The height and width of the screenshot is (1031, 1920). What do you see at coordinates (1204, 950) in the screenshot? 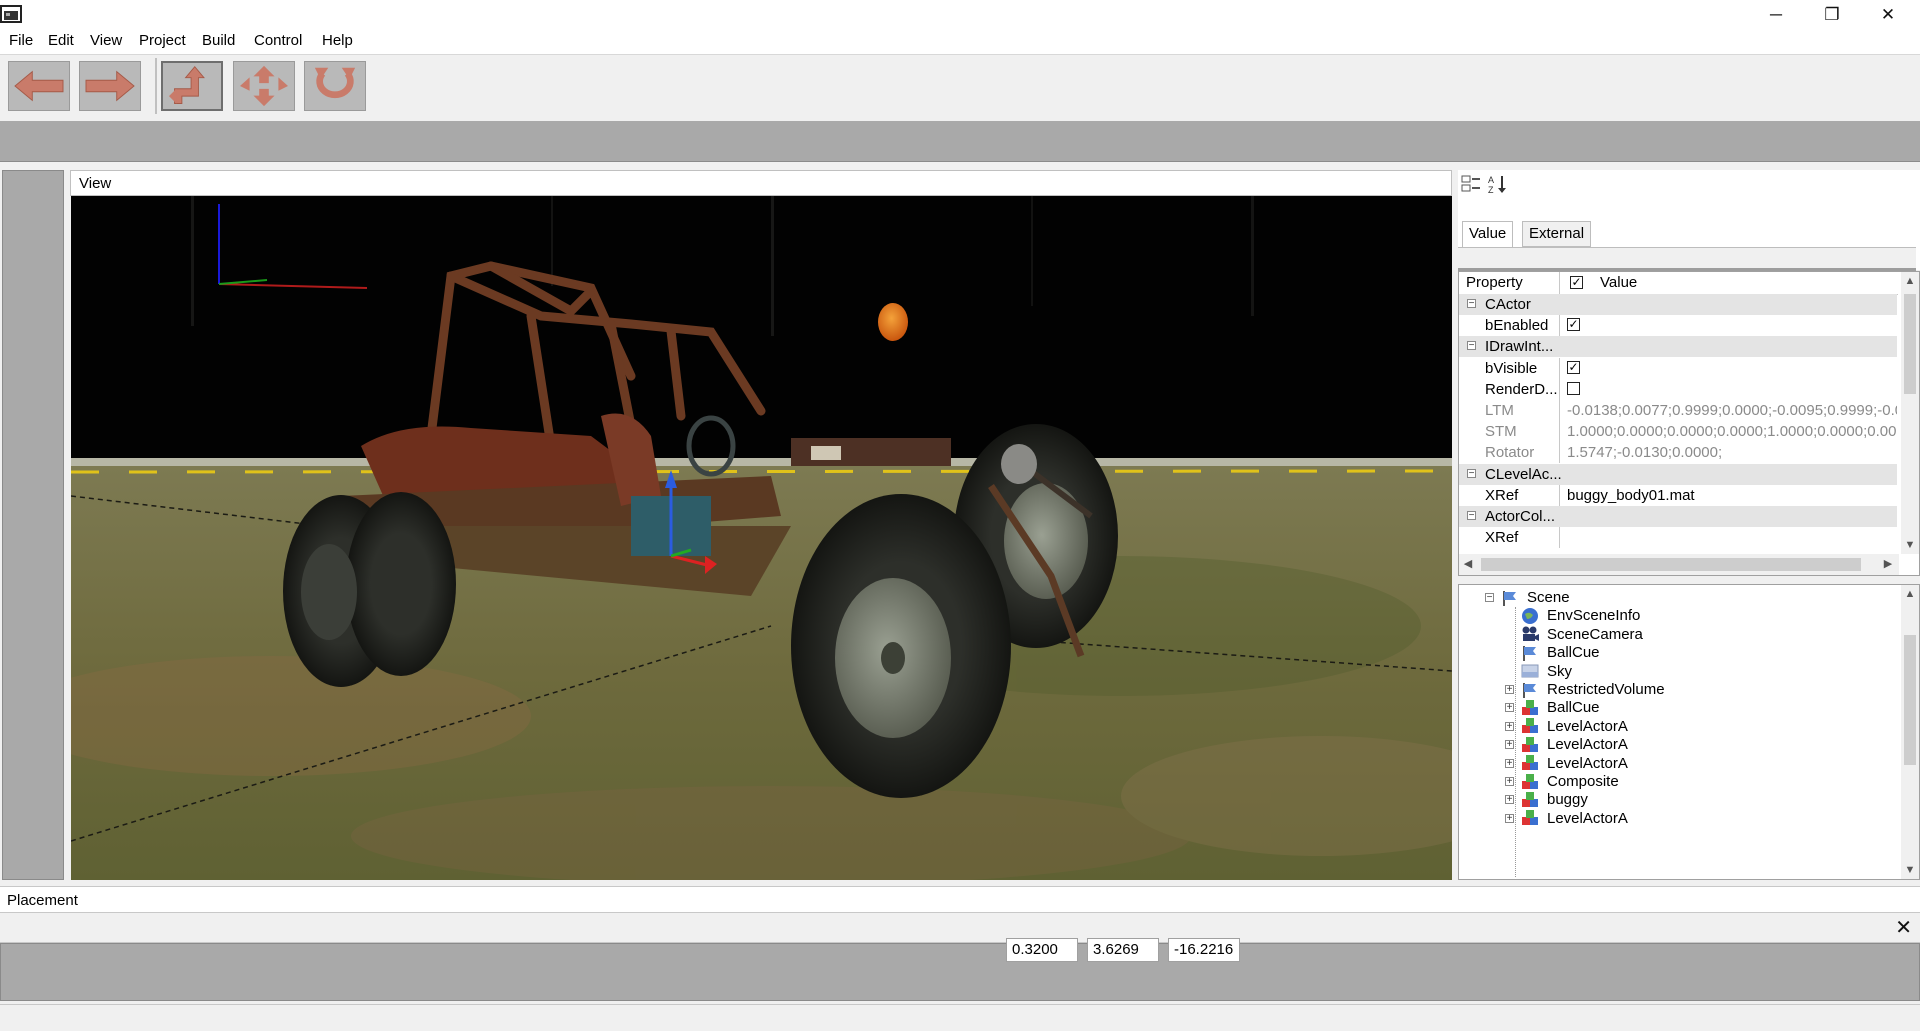
I see `coord-z-field: -16.2216` at bounding box center [1204, 950].